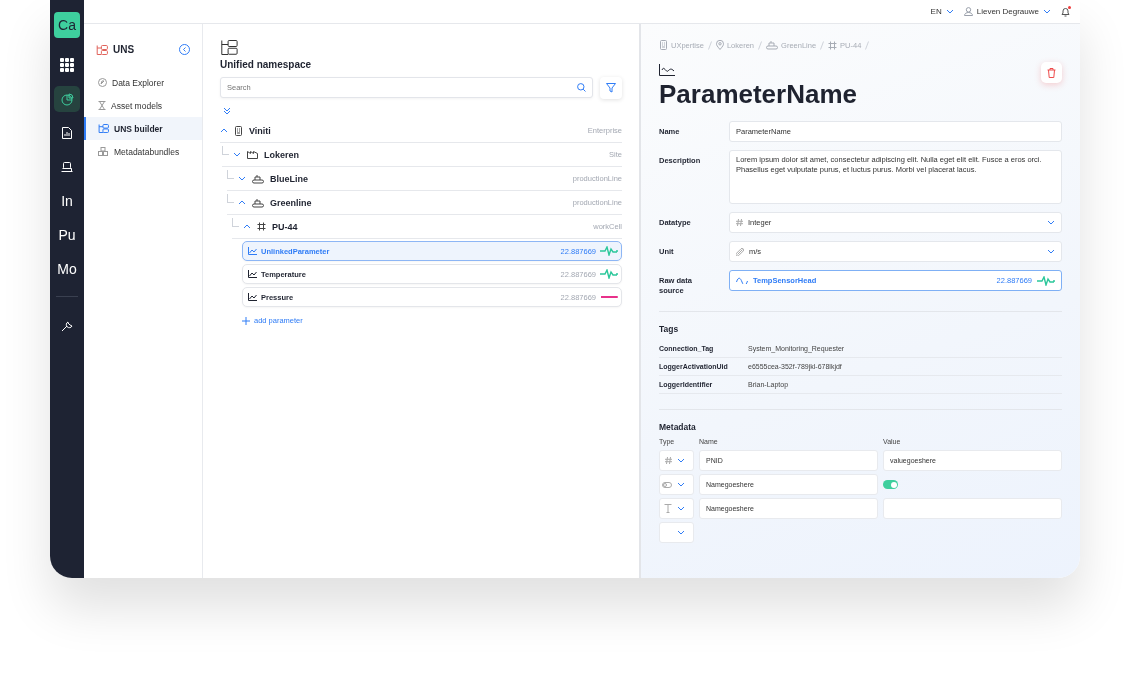  Describe the element at coordinates (758, 94) in the screenshot. I see `parameter-title: ParameterName` at that location.